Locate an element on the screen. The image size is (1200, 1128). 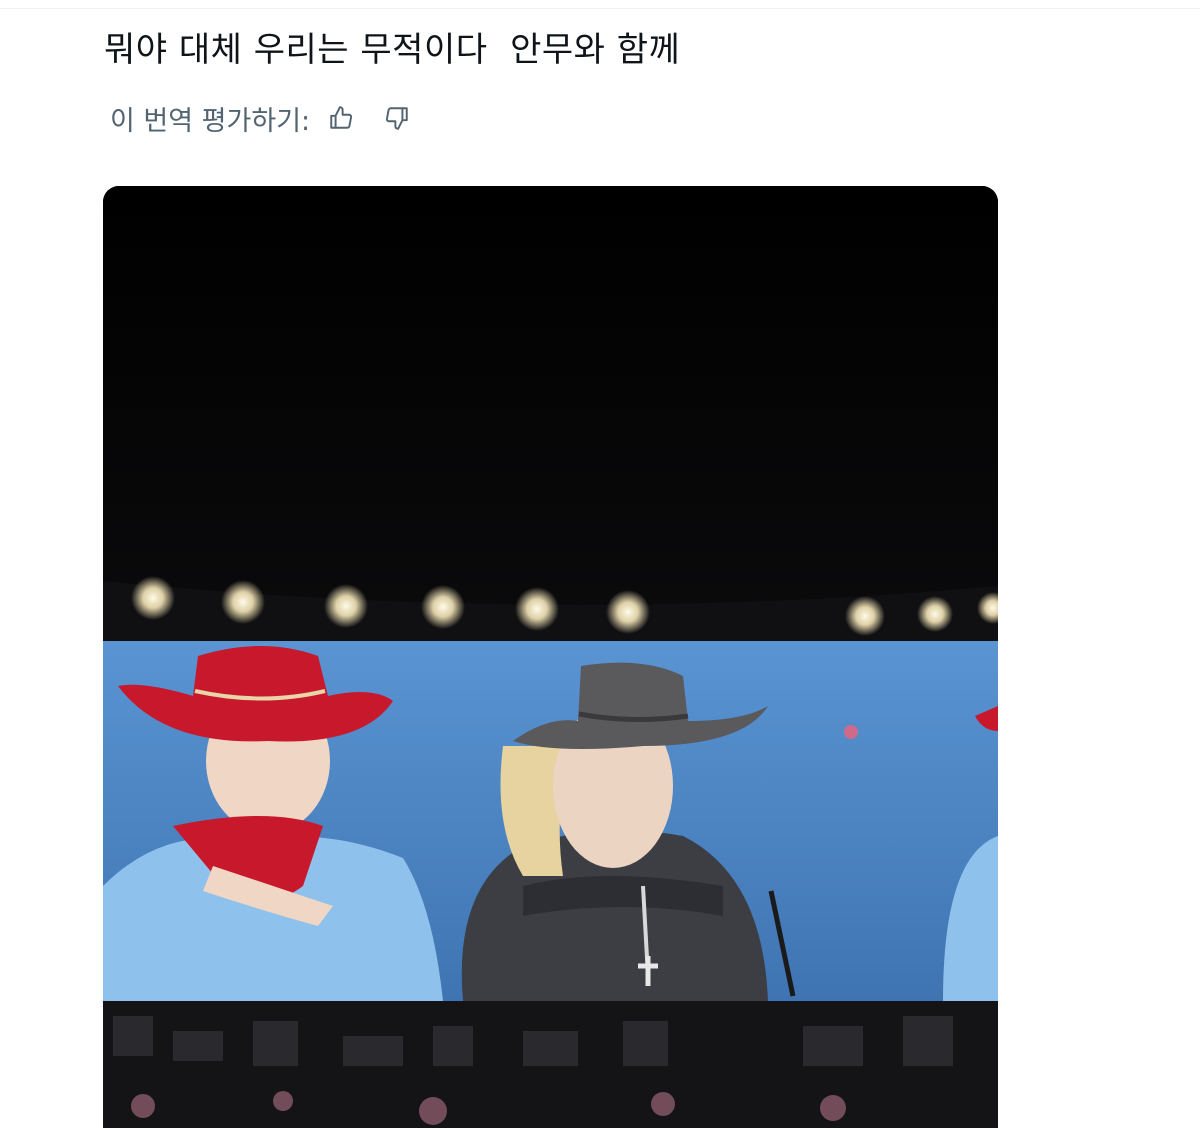
thumbs-down-button is located at coordinates (397, 118).